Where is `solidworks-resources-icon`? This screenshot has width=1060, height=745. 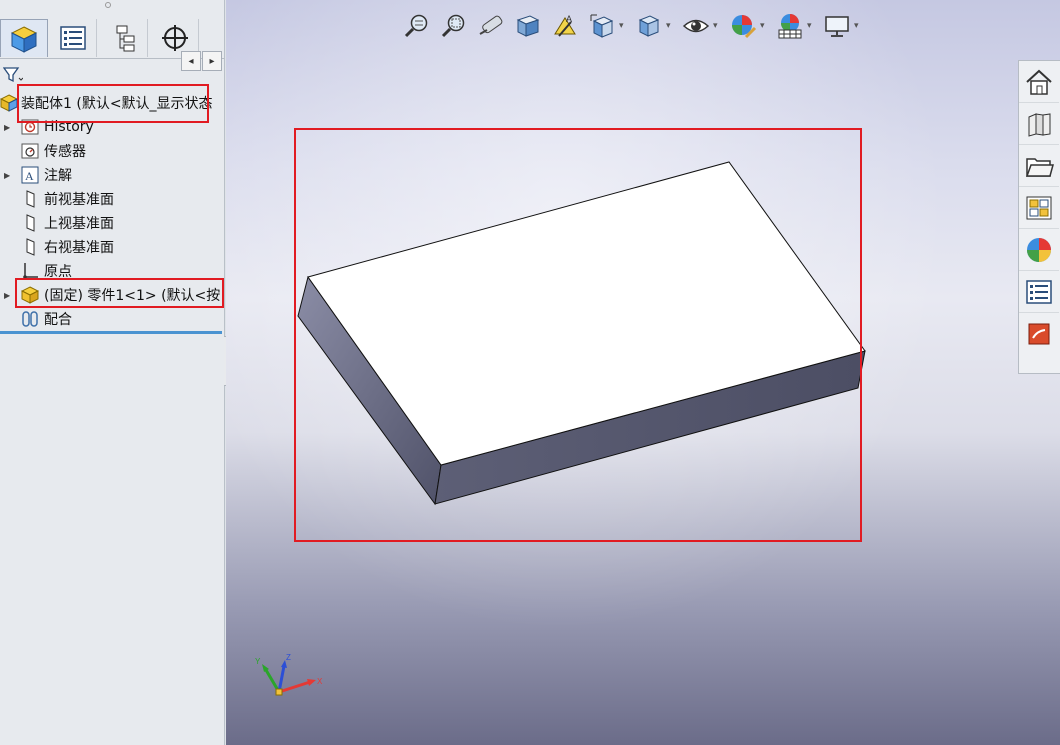
solidworks-resources-icon is located at coordinates (1039, 82).